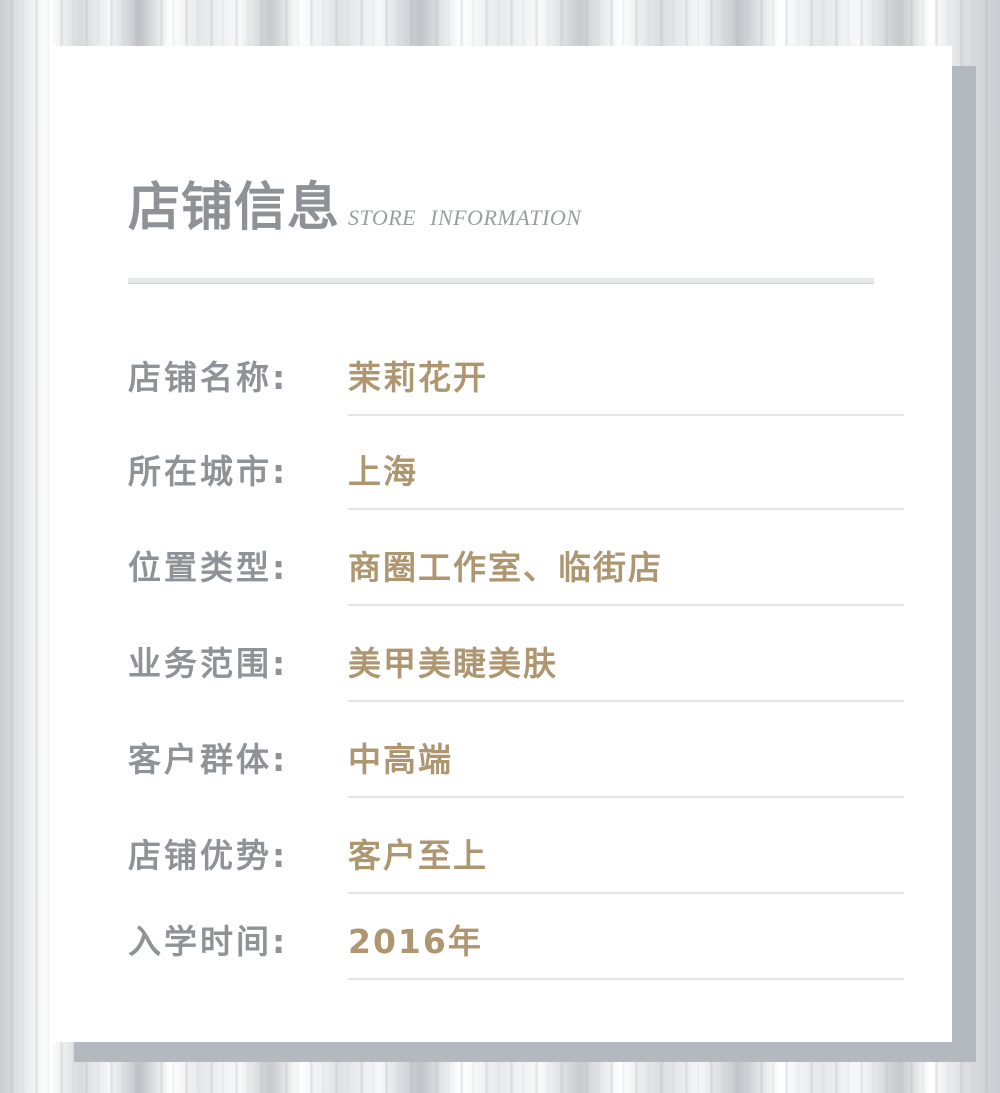 The width and height of the screenshot is (1000, 1093). Describe the element at coordinates (383, 471) in the screenshot. I see `row-value: 上海` at that location.